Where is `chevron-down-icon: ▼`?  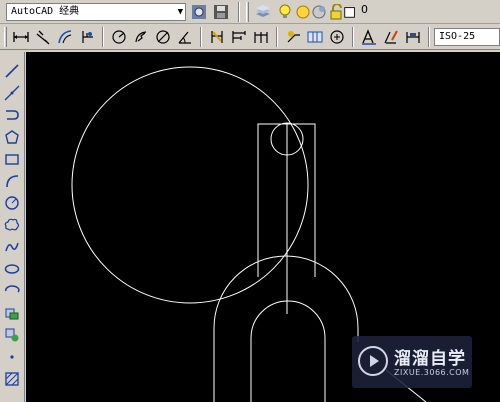
chevron-down-icon: ▼ is located at coordinates (180, 12).